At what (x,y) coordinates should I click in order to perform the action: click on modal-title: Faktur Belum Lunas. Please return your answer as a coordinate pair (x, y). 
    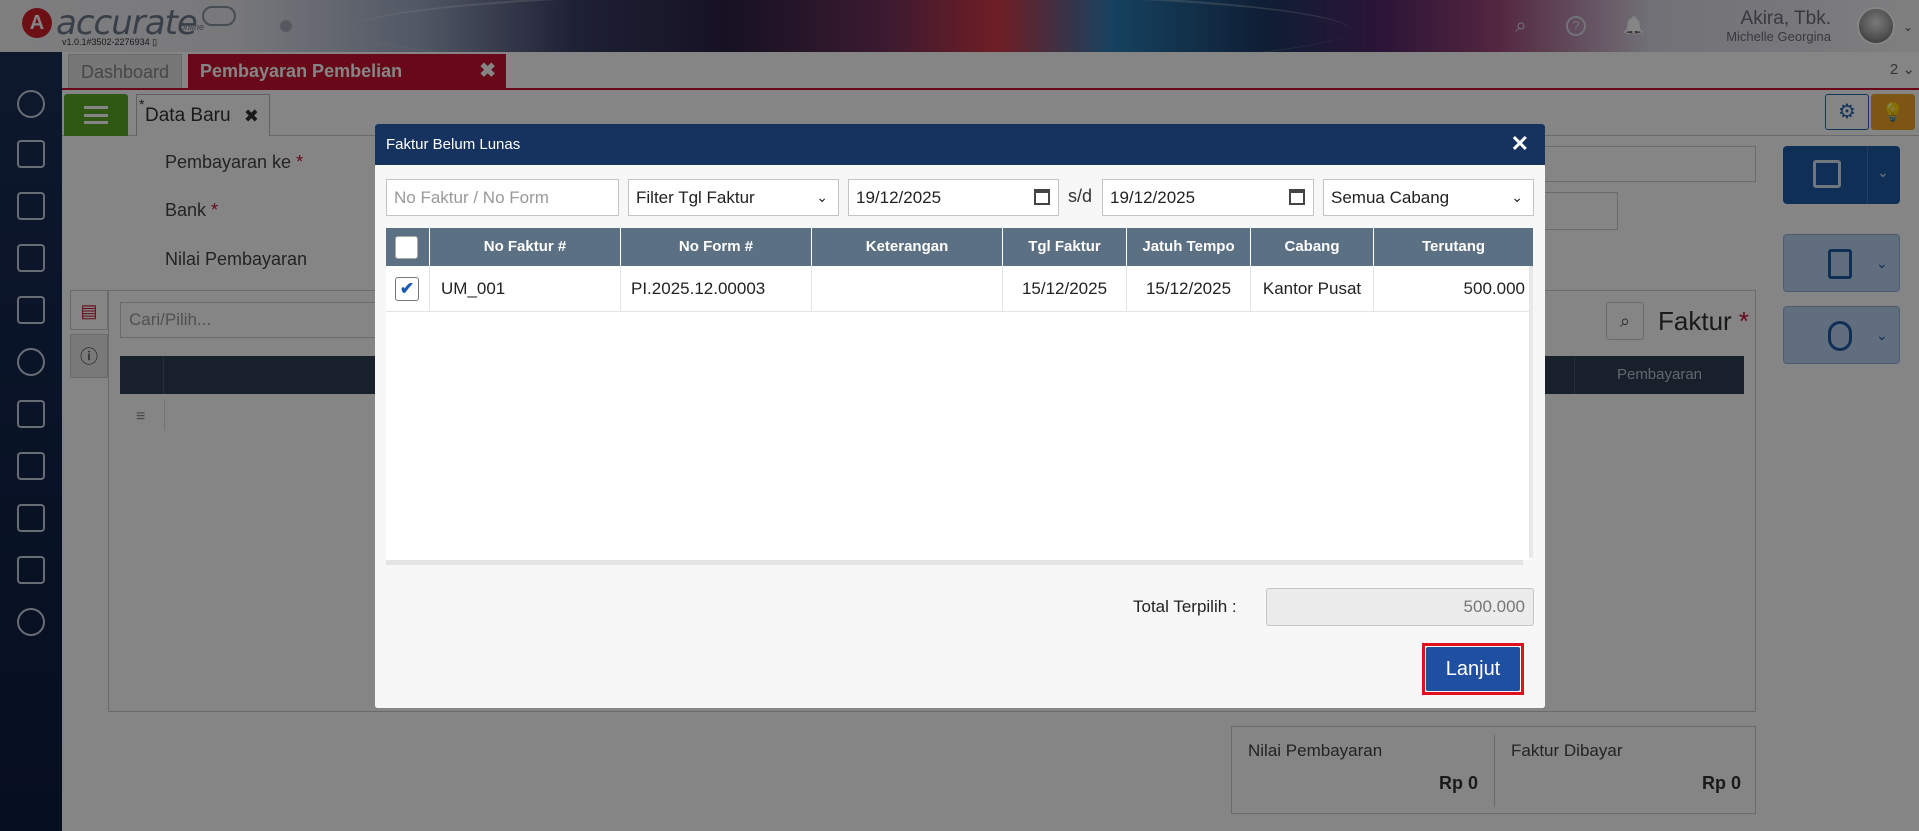
    Looking at the image, I should click on (453, 144).